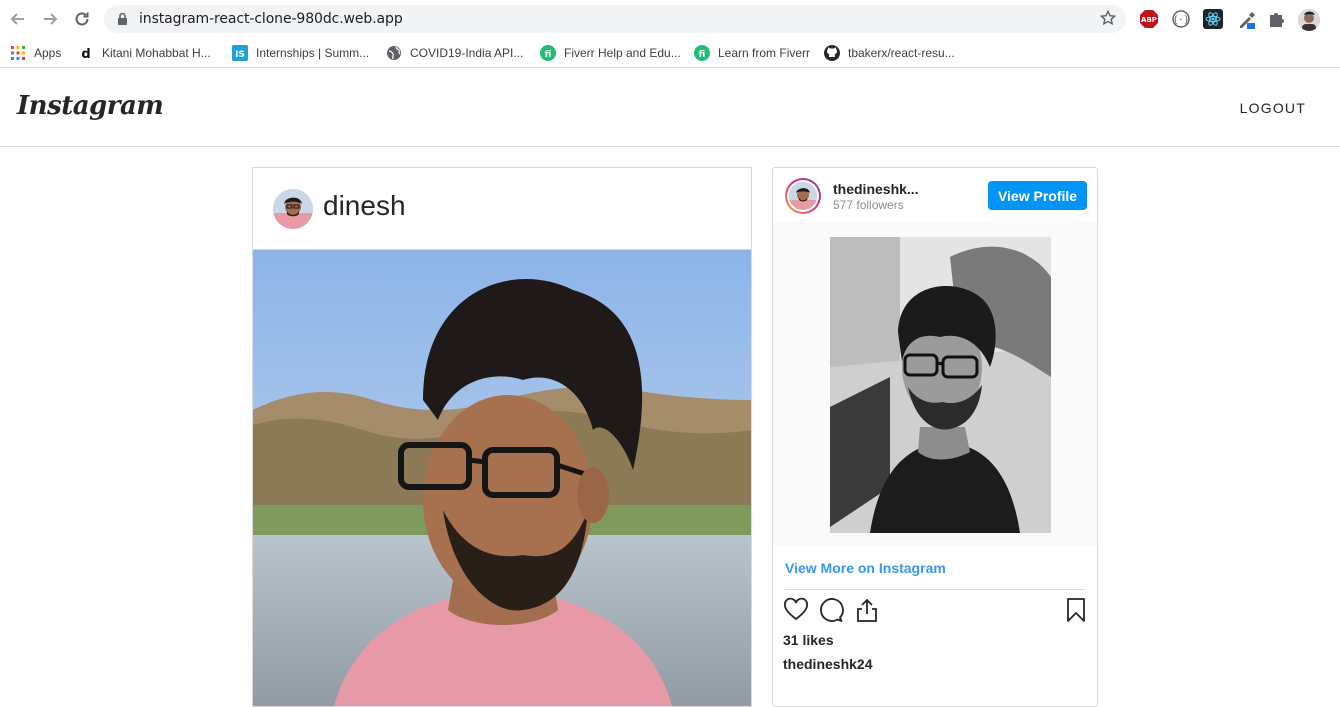 This screenshot has width=1340, height=707. What do you see at coordinates (670, 108) in the screenshot?
I see `app-header: Instagram LOGOUT` at bounding box center [670, 108].